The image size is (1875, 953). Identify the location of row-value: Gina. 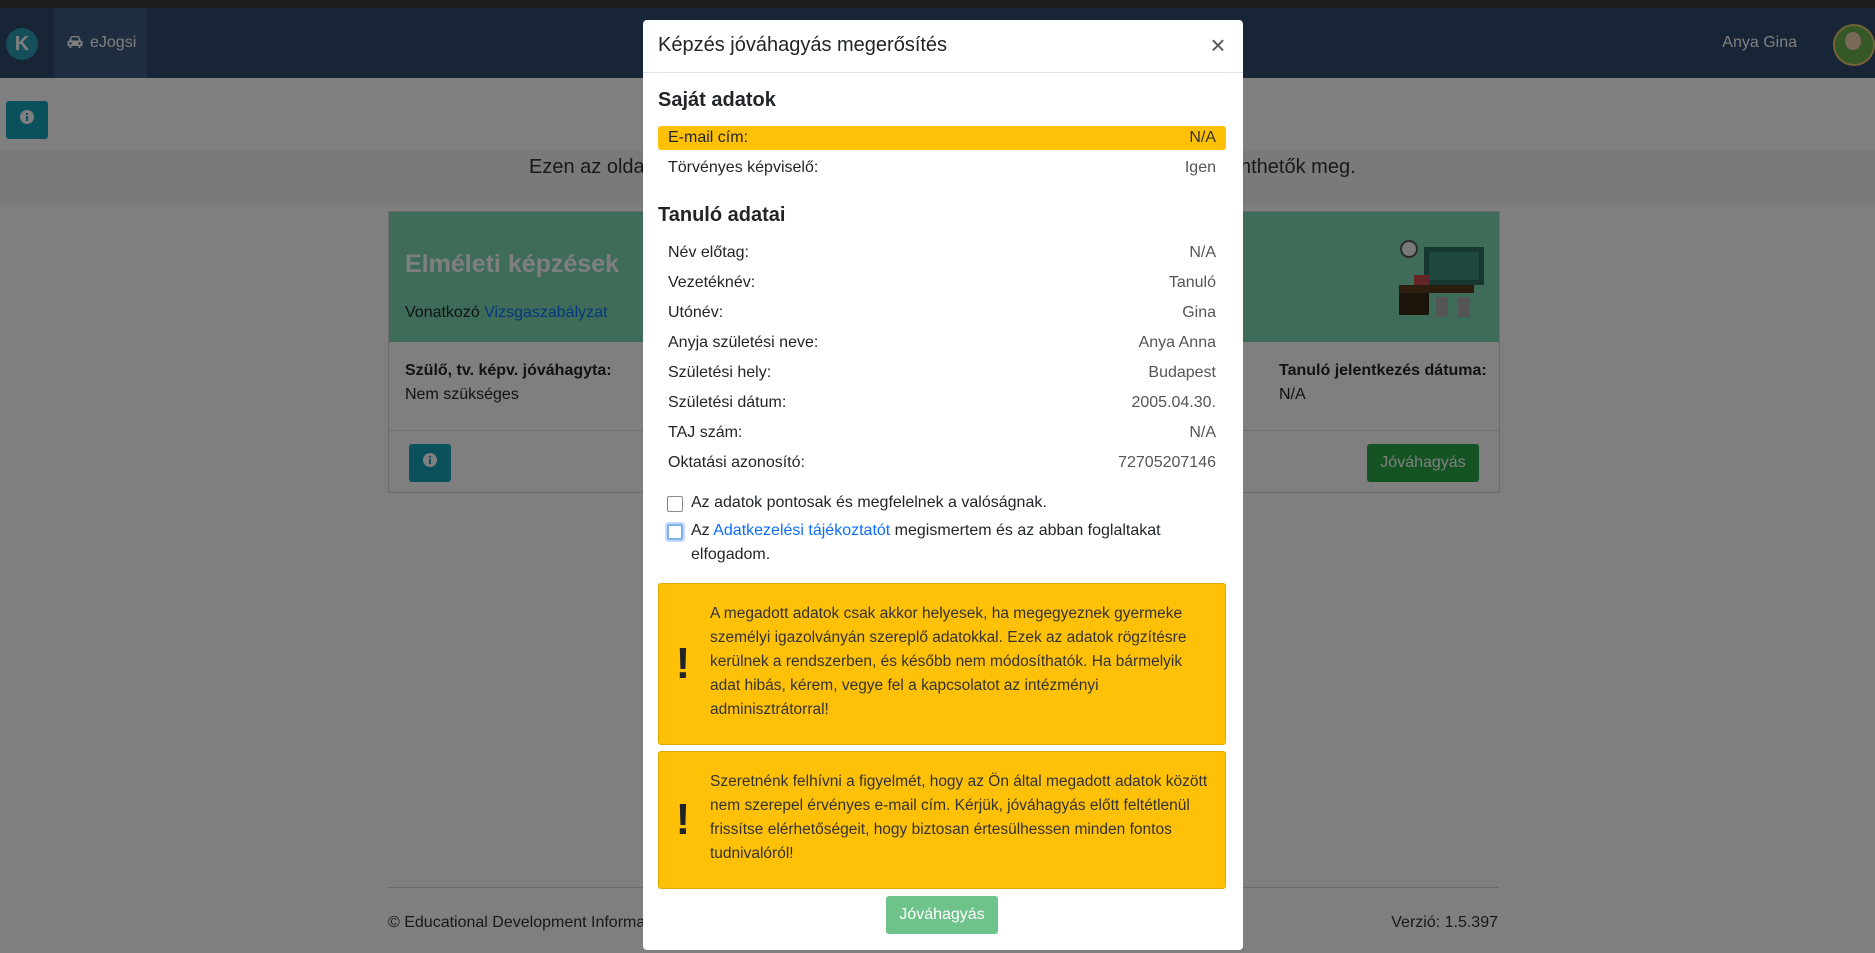
(1199, 312).